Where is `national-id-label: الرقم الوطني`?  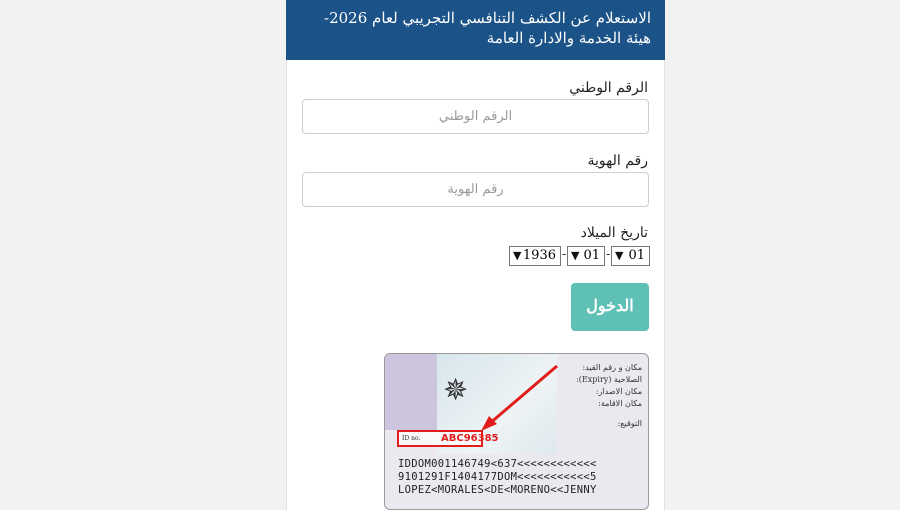 national-id-label: الرقم الوطني is located at coordinates (608, 88).